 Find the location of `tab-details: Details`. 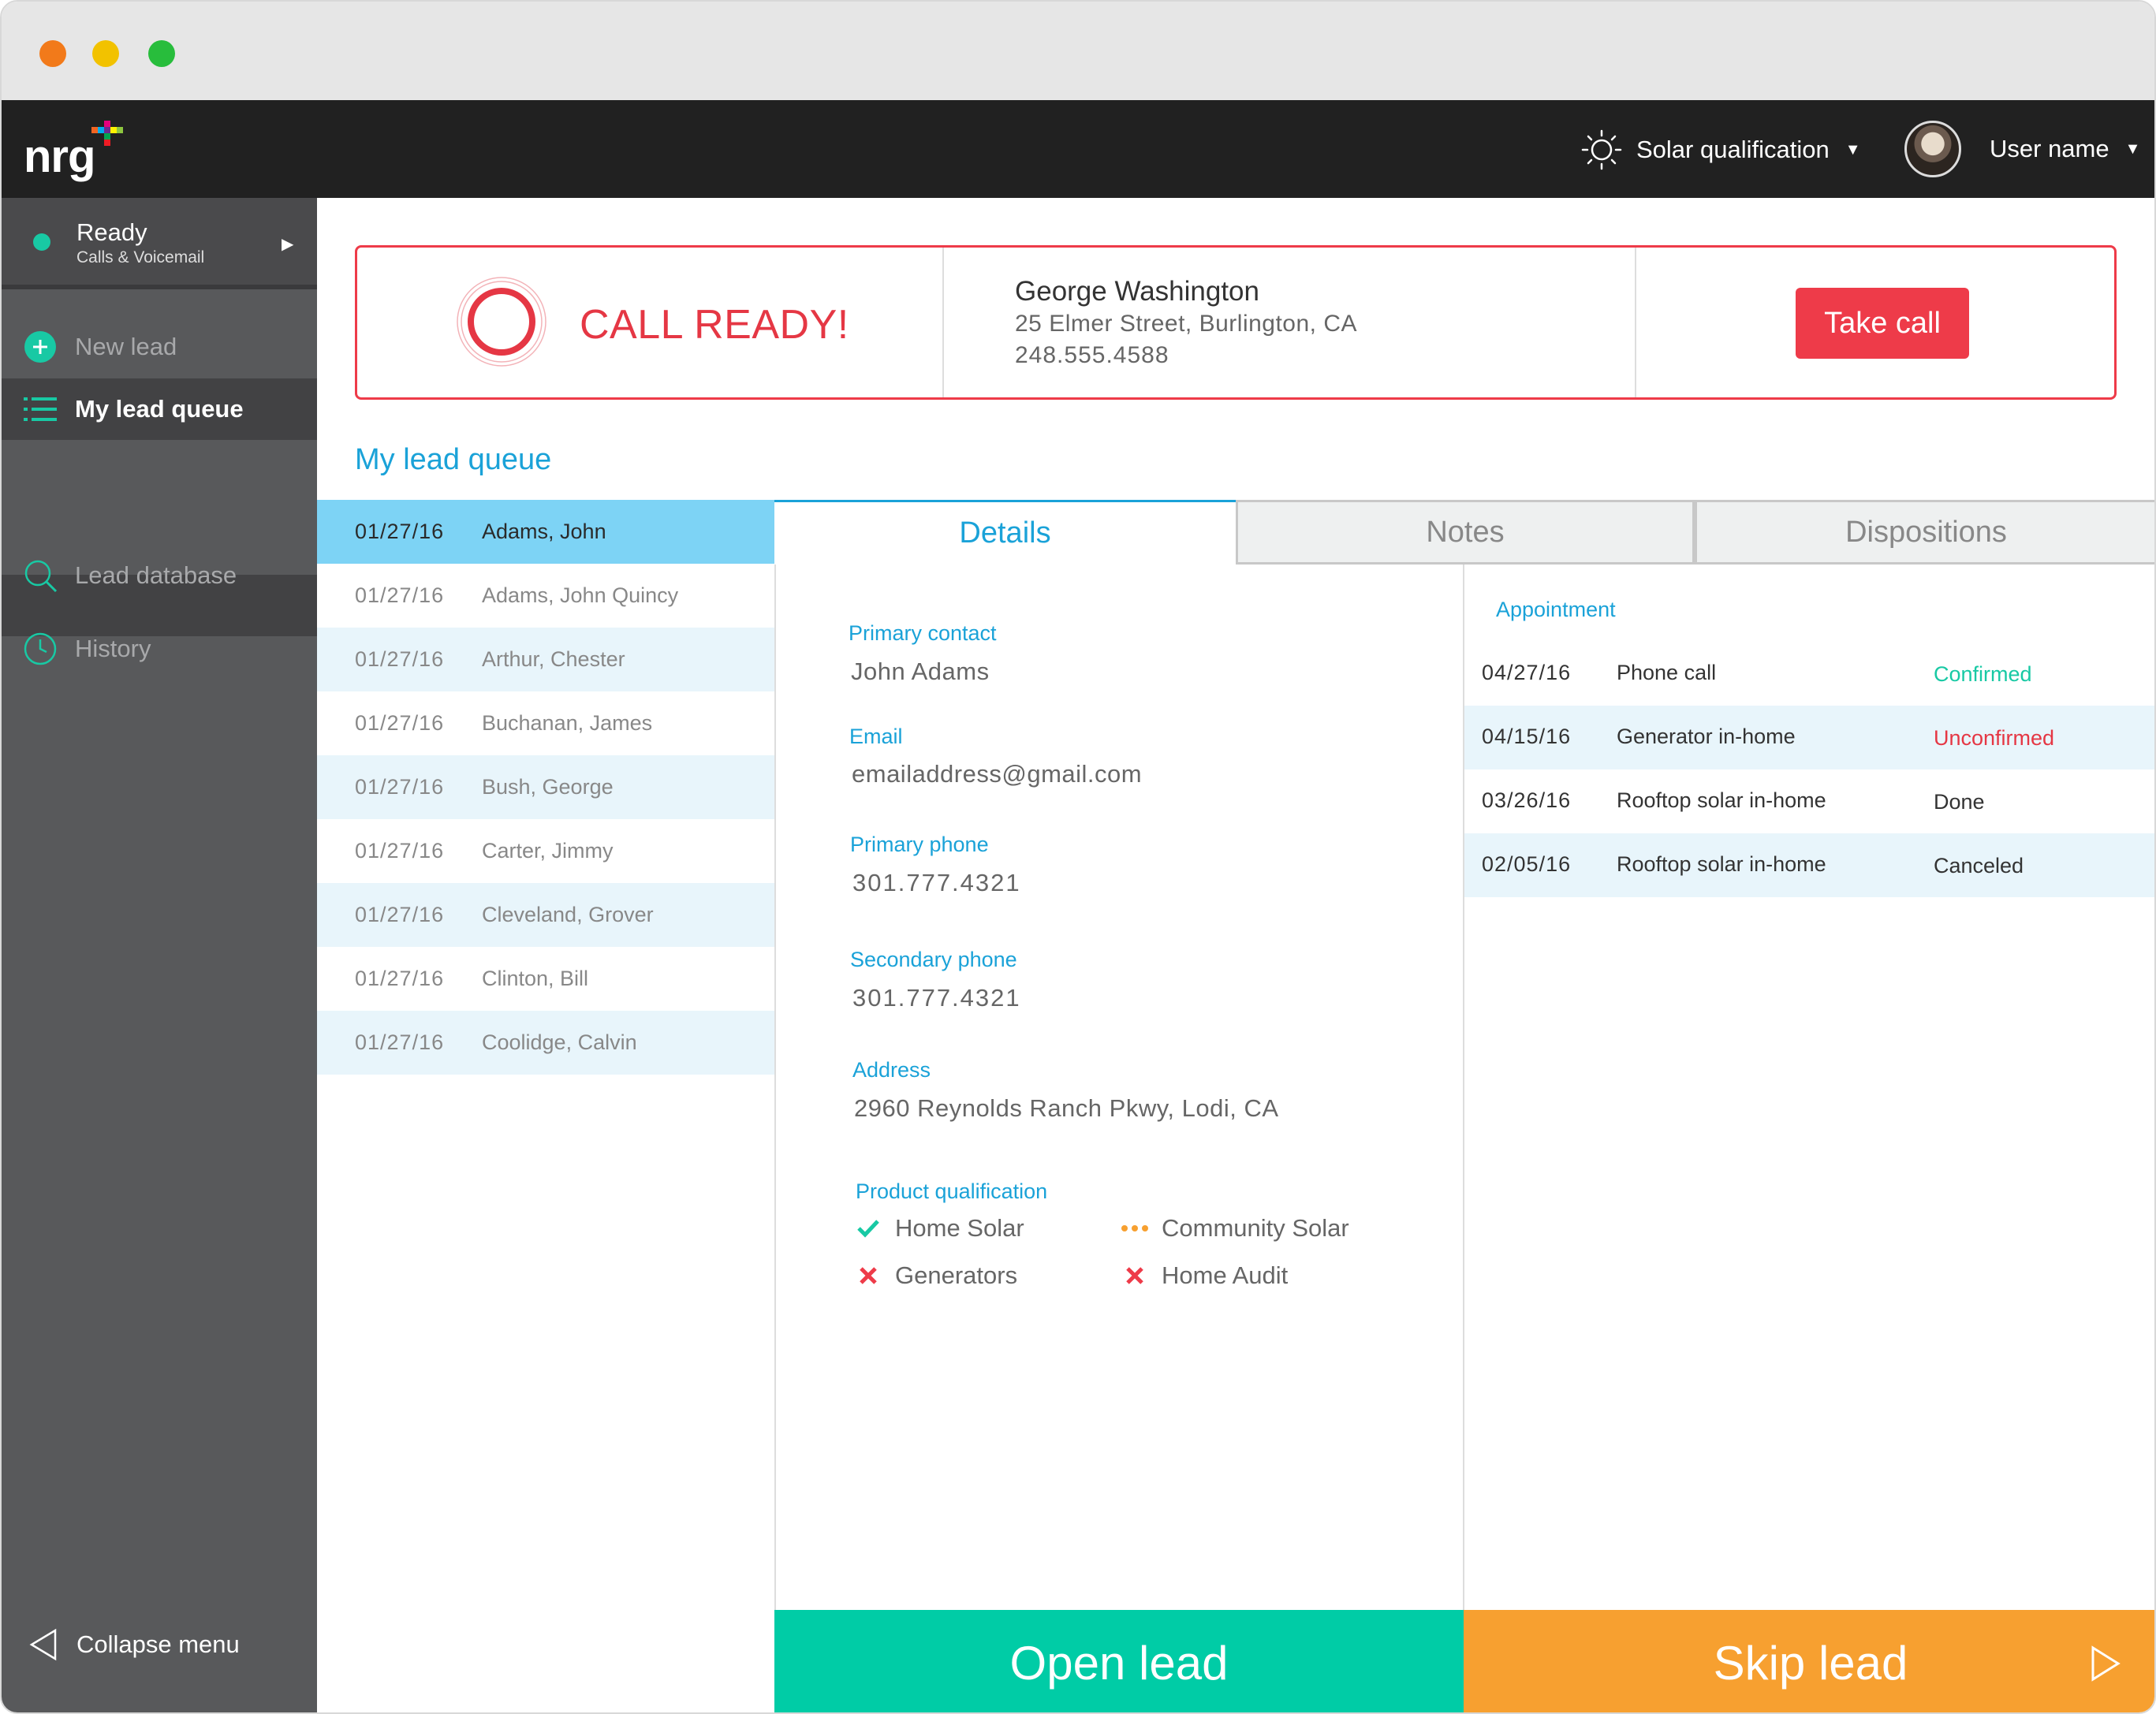

tab-details: Details is located at coordinates (1005, 532).